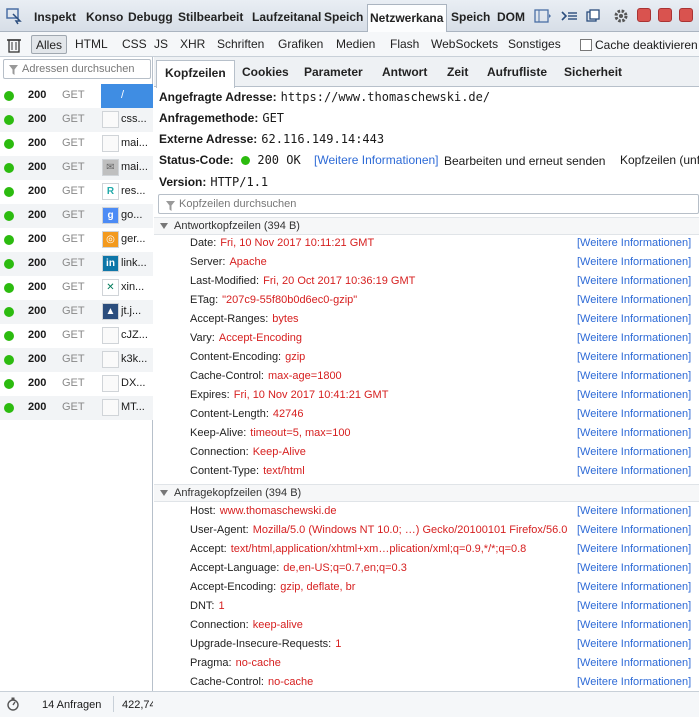  Describe the element at coordinates (260, 338) in the screenshot. I see `header-value: Accept-Encoding` at that location.